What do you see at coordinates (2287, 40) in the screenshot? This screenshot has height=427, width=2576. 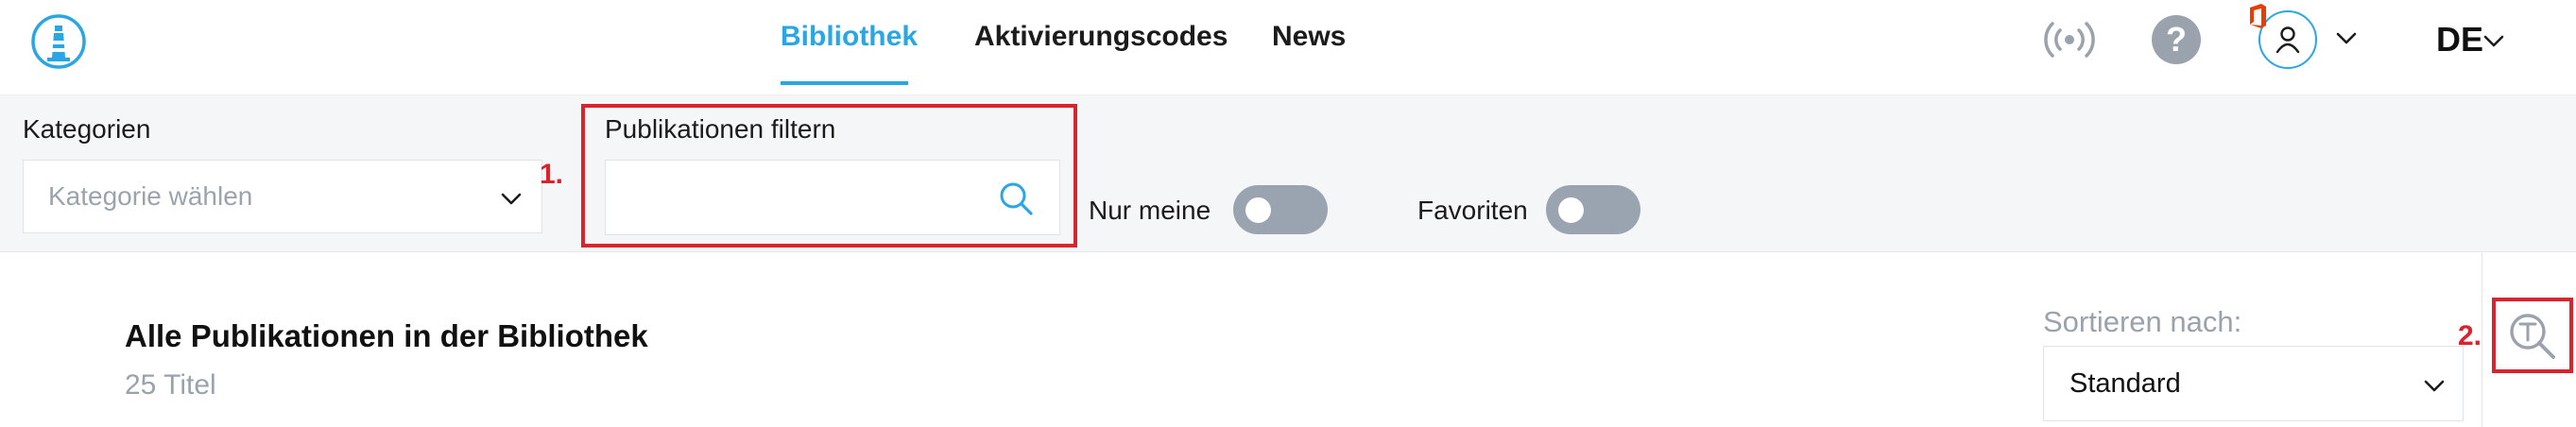 I see `user-icon` at bounding box center [2287, 40].